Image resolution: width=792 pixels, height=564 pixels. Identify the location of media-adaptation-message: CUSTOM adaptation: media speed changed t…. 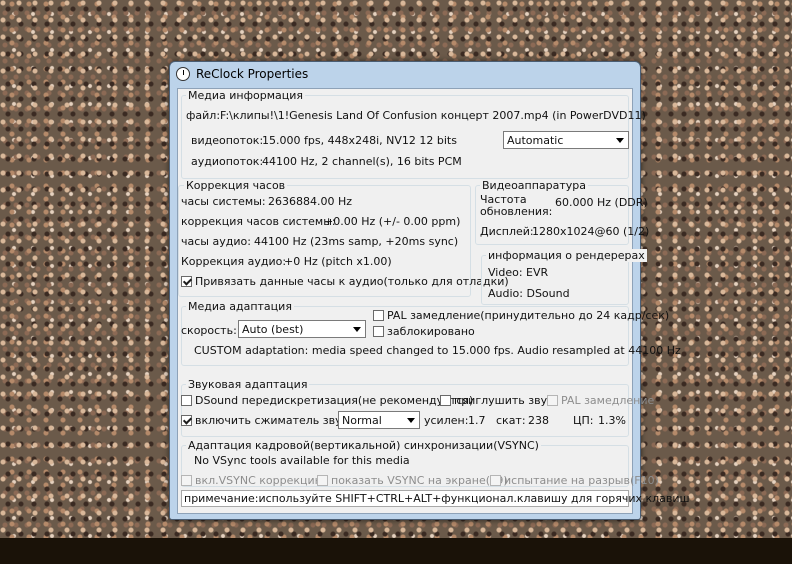
(437, 350).